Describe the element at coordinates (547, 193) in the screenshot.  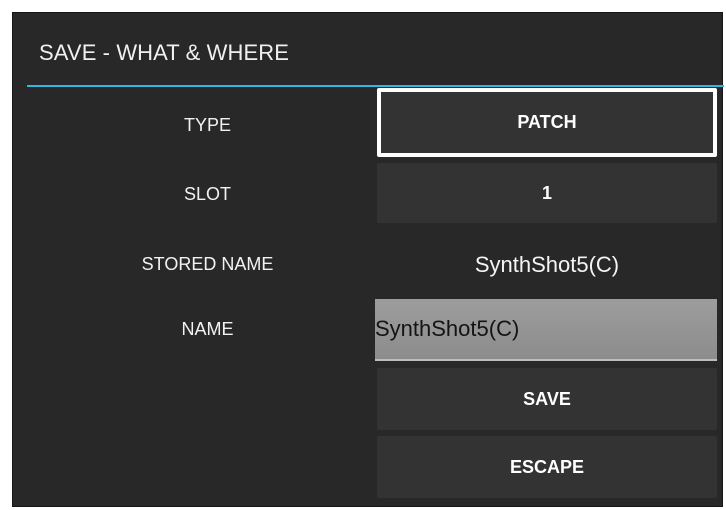
I see `slot-button: 1` at that location.